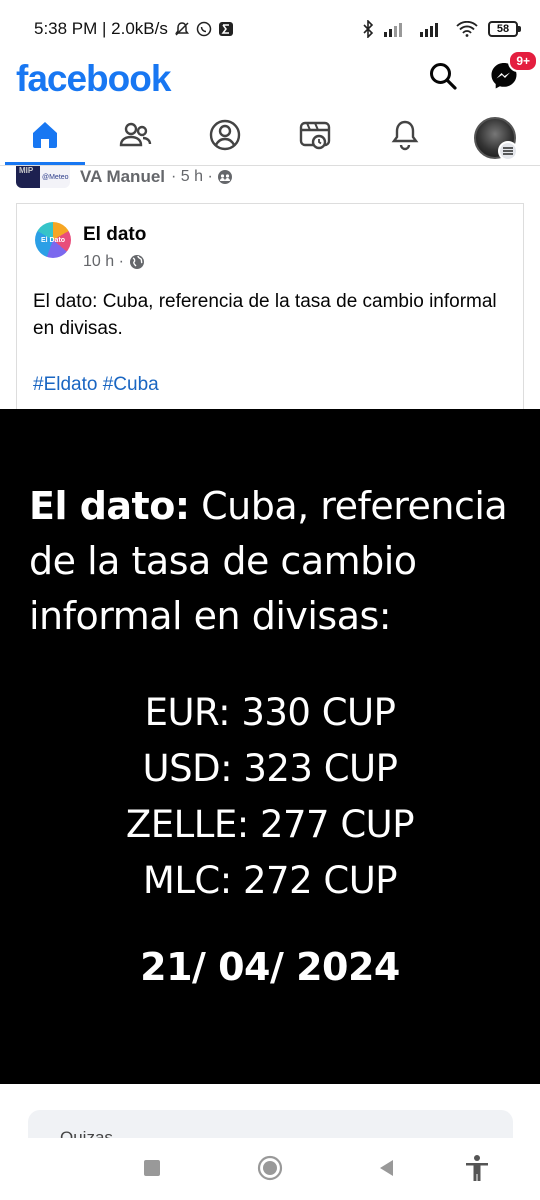  I want to click on watch-icon, so click(315, 137).